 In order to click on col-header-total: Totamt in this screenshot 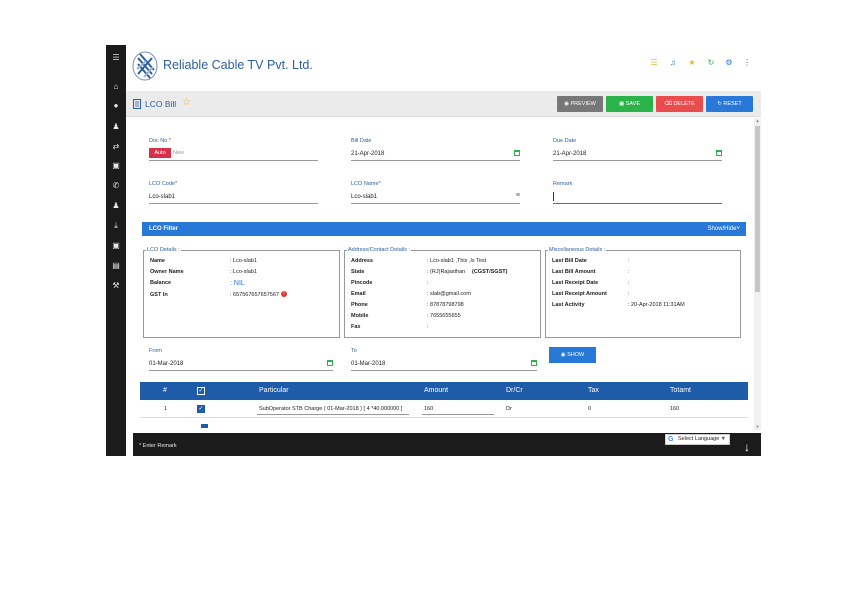, I will do `click(681, 390)`.